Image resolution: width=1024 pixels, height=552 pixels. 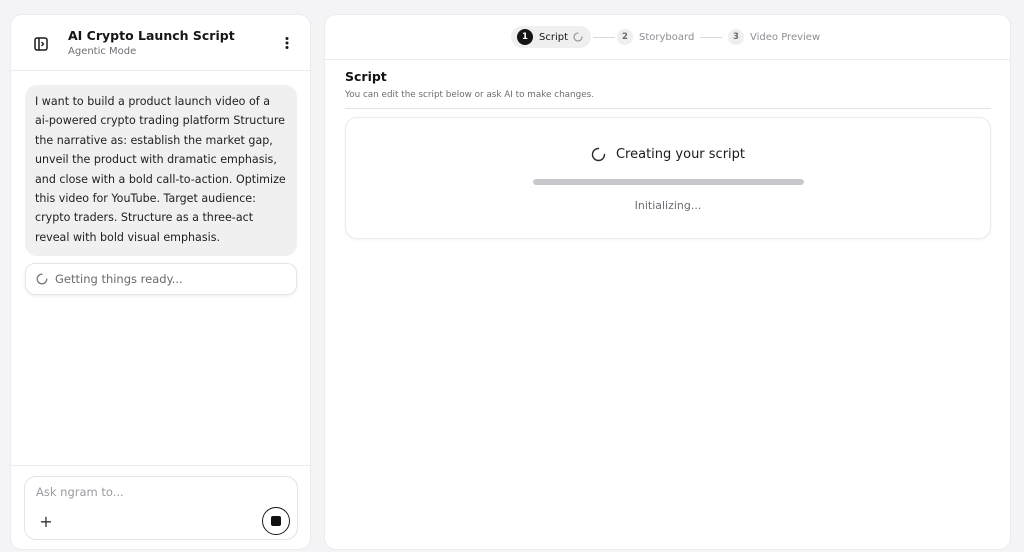 What do you see at coordinates (160, 465) in the screenshot?
I see `composer-divider` at bounding box center [160, 465].